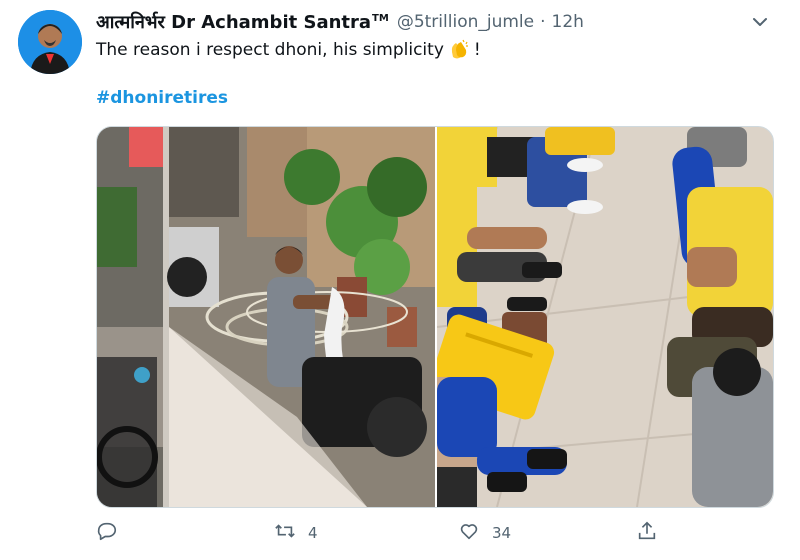  I want to click on clapping-hands-icon, so click(459, 50).